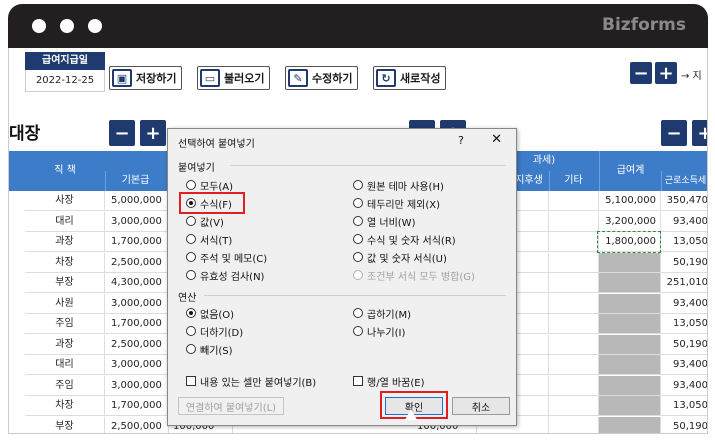 The width and height of the screenshot is (715, 440). What do you see at coordinates (225, 275) in the screenshot?
I see `paste-left-option-6: 유효성 검사(N)` at bounding box center [225, 275].